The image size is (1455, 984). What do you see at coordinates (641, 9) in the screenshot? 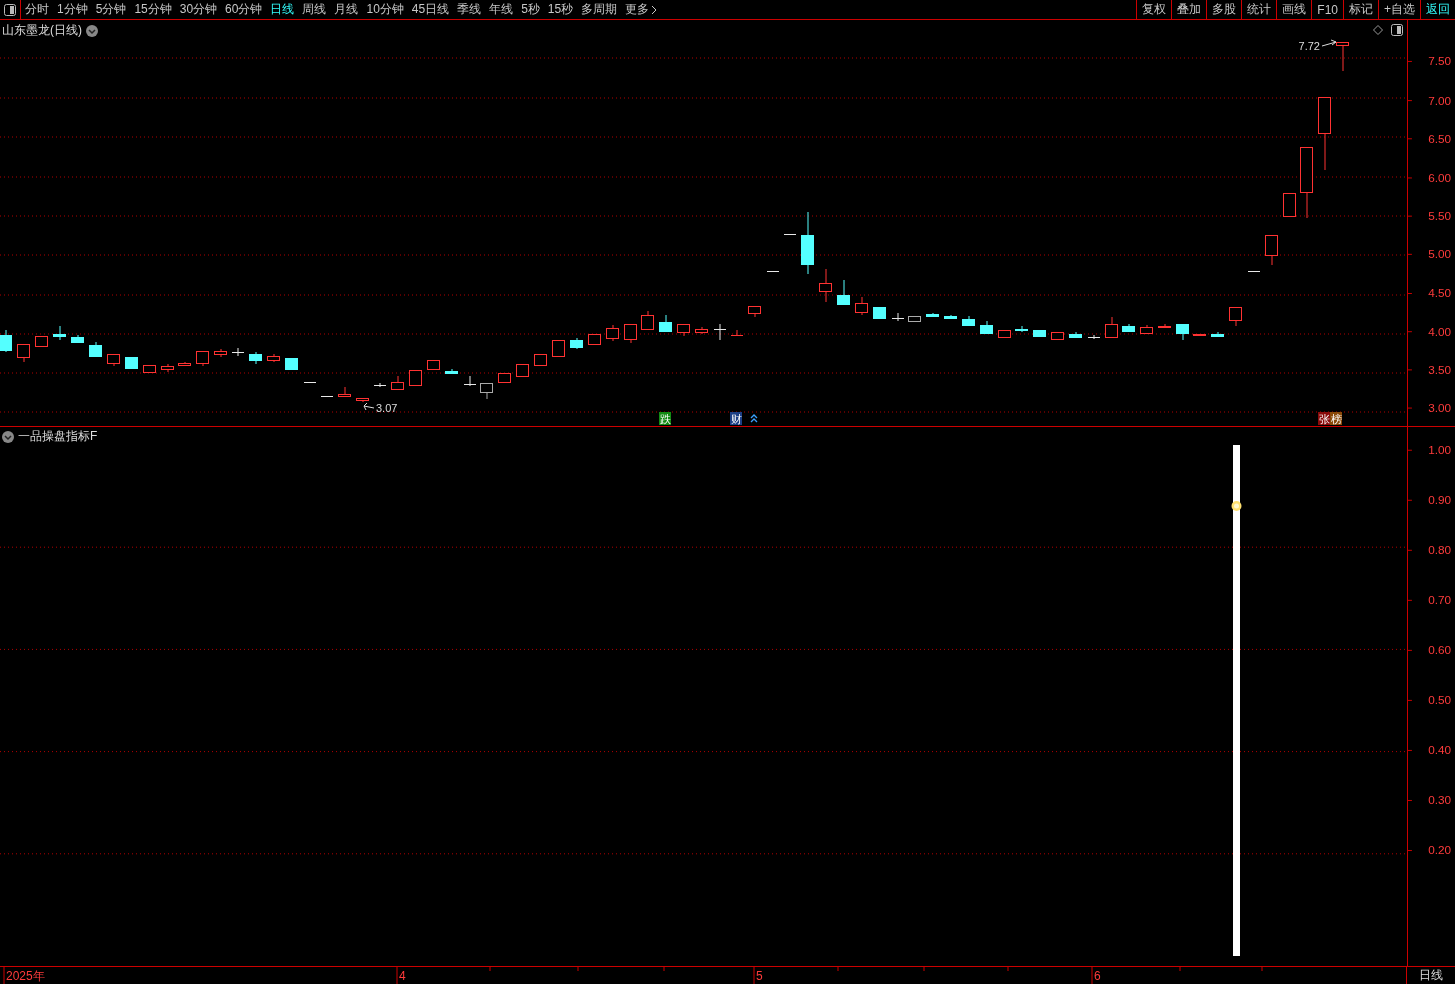
I see `period-tab: 更多` at bounding box center [641, 9].